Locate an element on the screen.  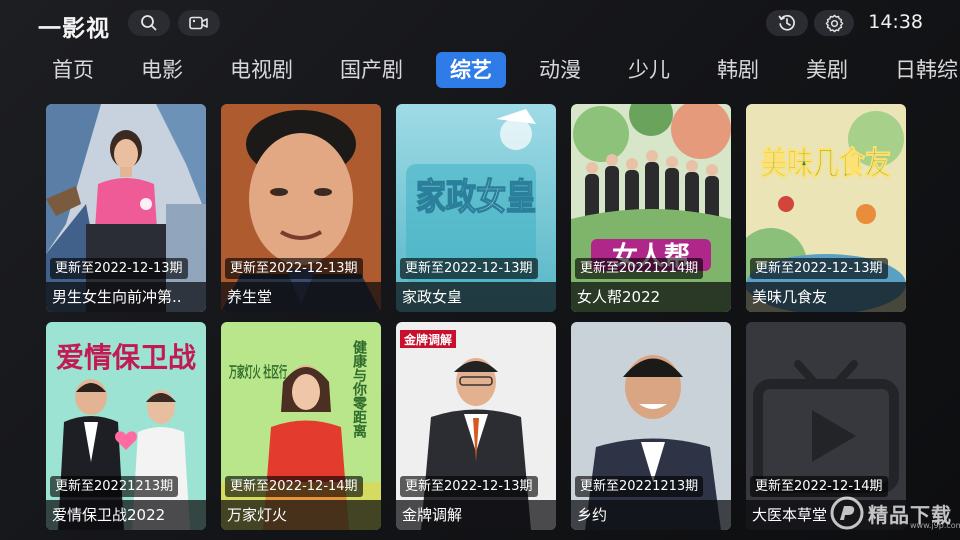
tab-korean-drama: 韩剧 is located at coordinates (738, 70).